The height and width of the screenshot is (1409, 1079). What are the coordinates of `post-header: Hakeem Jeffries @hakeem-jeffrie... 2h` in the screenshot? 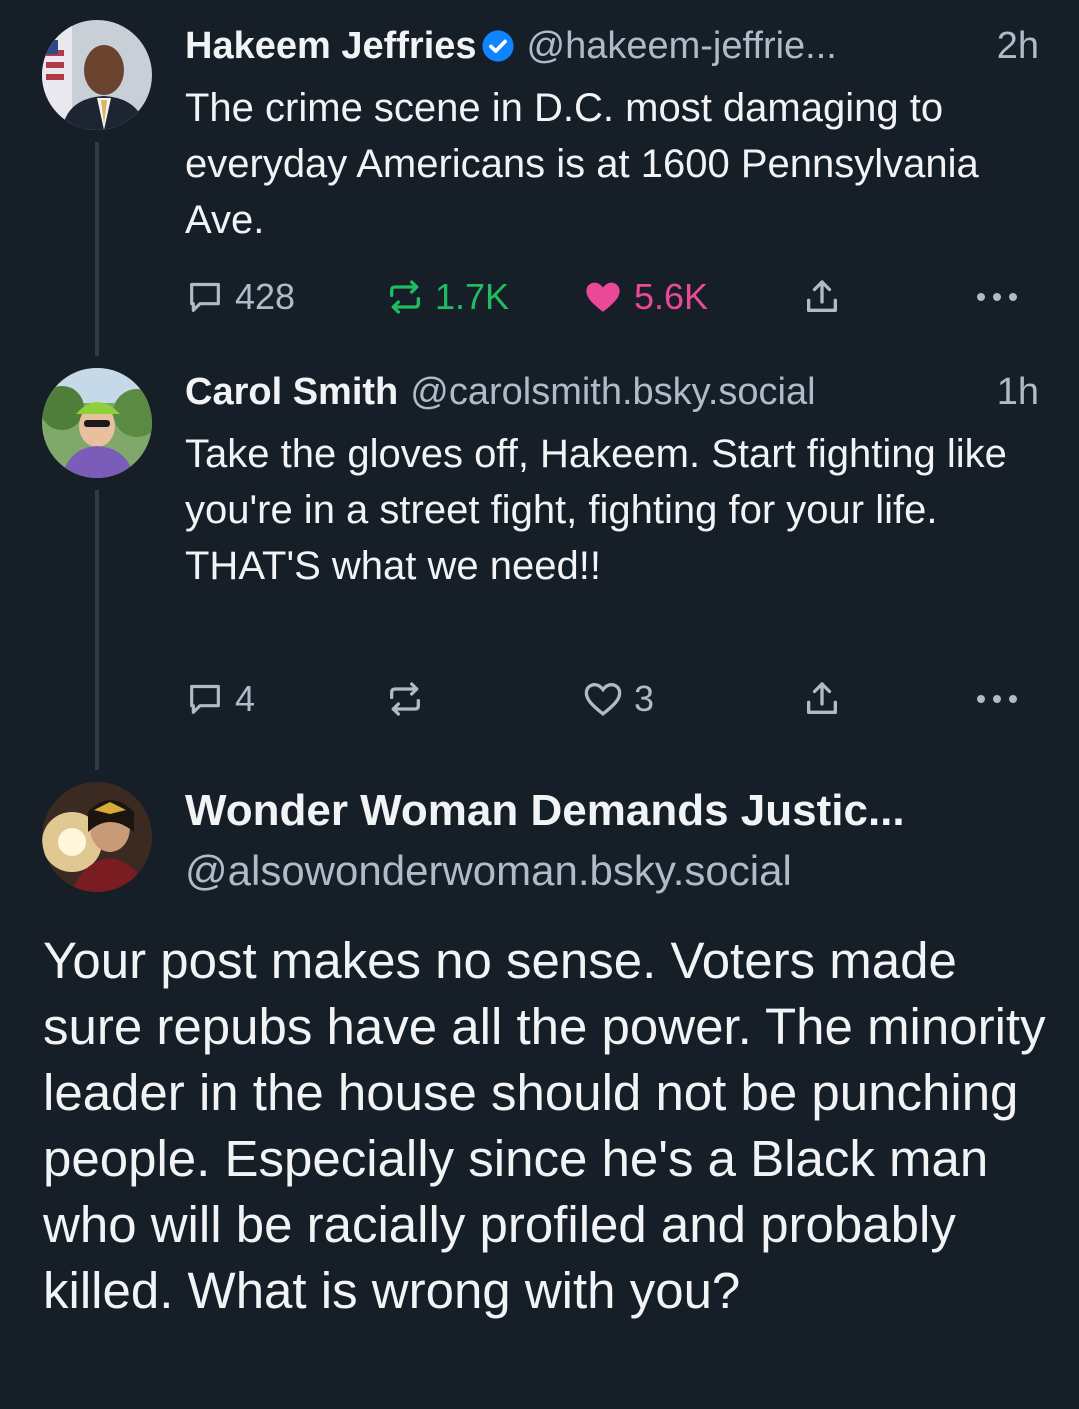 It's located at (612, 46).